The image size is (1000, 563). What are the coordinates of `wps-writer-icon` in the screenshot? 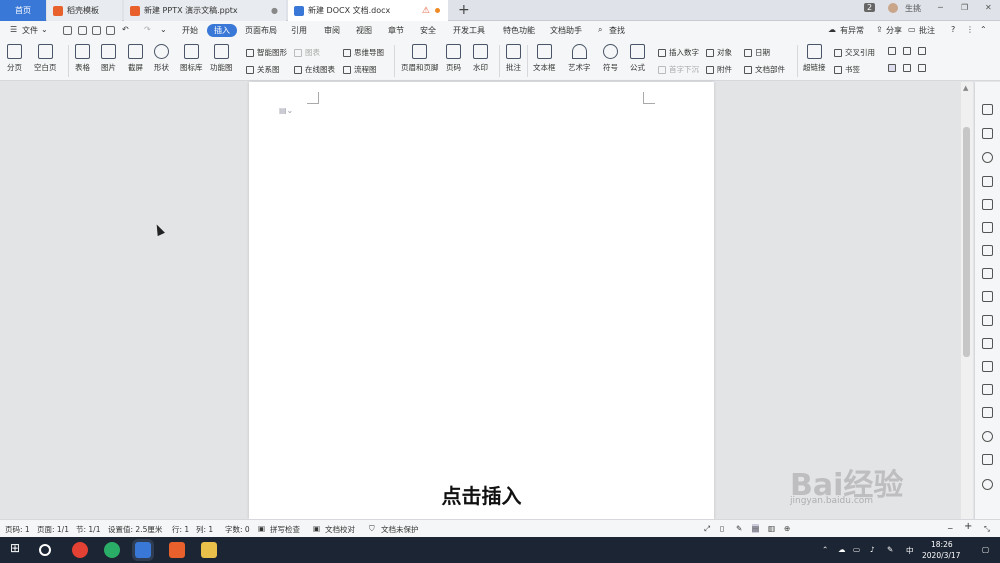 It's located at (143, 550).